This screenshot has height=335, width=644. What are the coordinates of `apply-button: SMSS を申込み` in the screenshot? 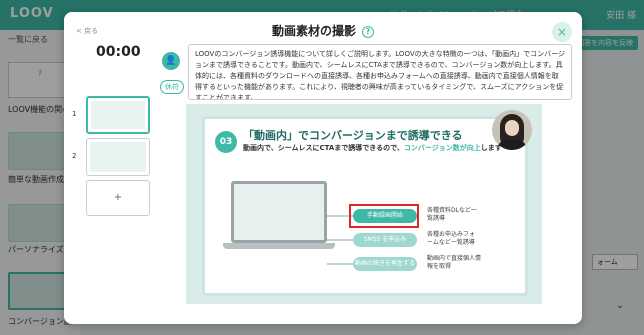 It's located at (385, 240).